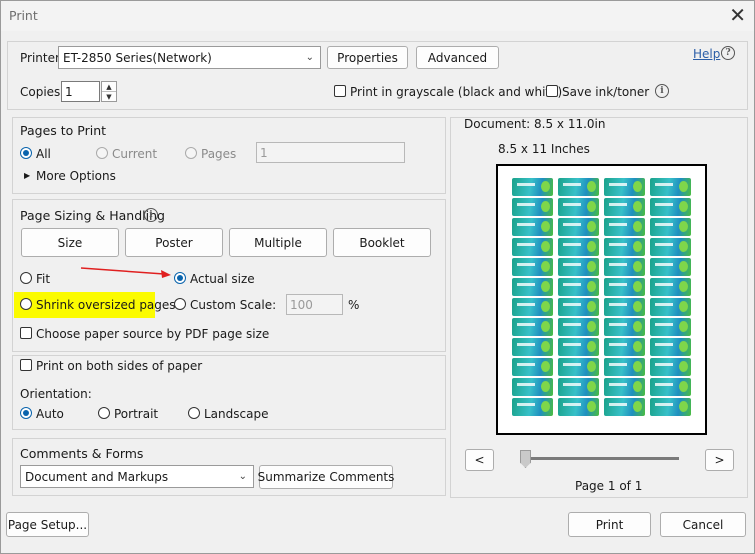  I want to click on page-indicator: Page 1 of 1, so click(609, 486).